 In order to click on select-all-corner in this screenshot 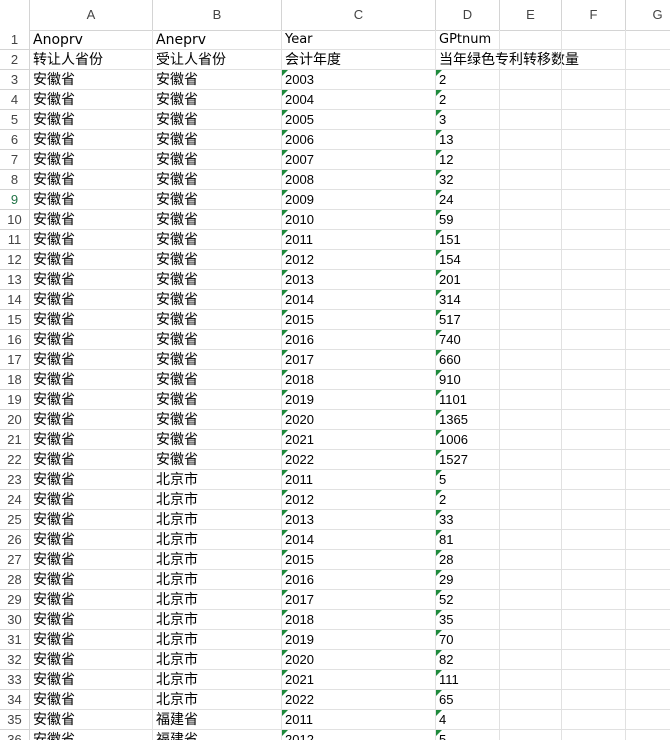, I will do `click(15, 15)`.